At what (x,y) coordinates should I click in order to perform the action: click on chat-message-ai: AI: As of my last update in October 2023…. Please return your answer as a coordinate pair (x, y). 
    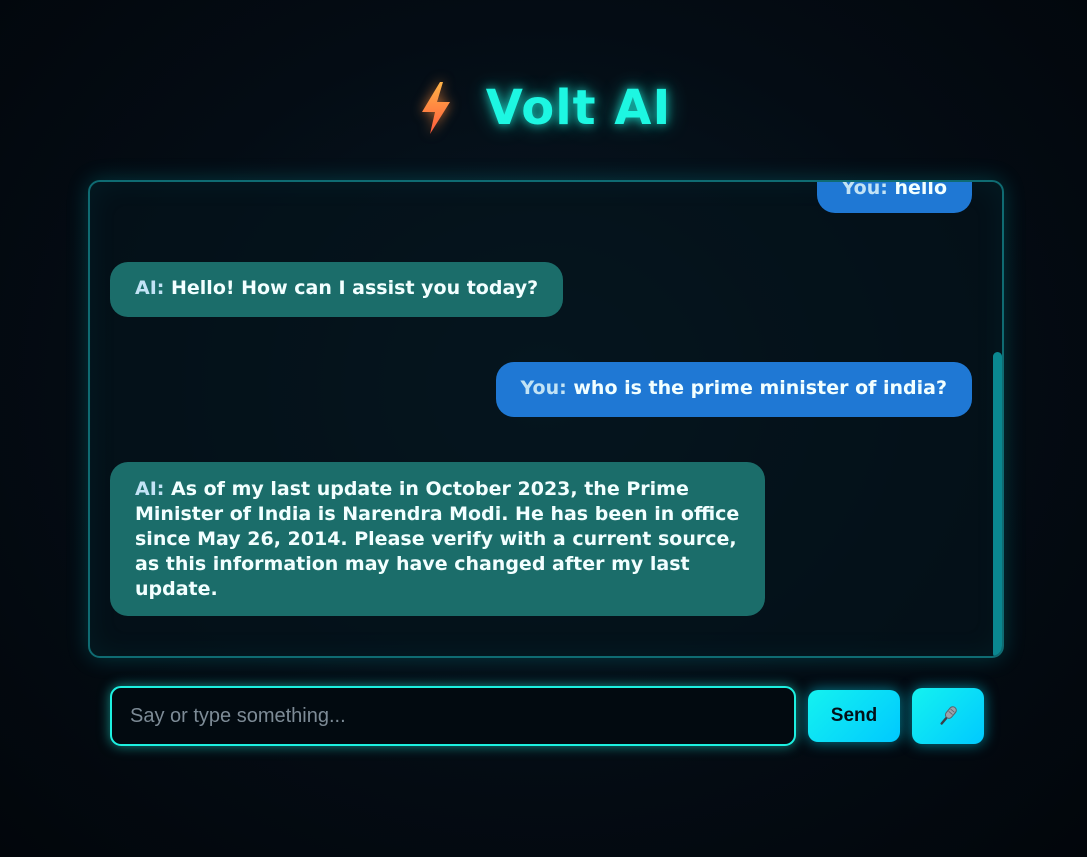
    Looking at the image, I should click on (437, 539).